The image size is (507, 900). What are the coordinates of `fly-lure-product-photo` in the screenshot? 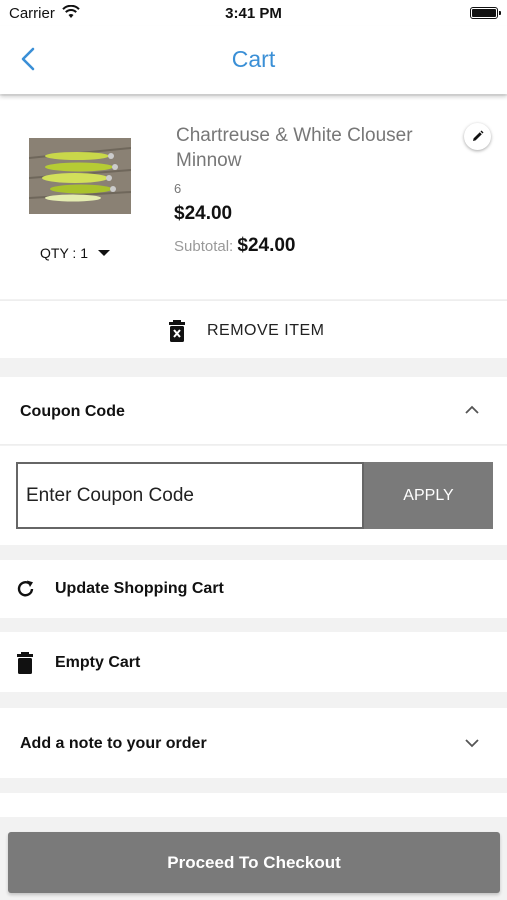 It's located at (80, 176).